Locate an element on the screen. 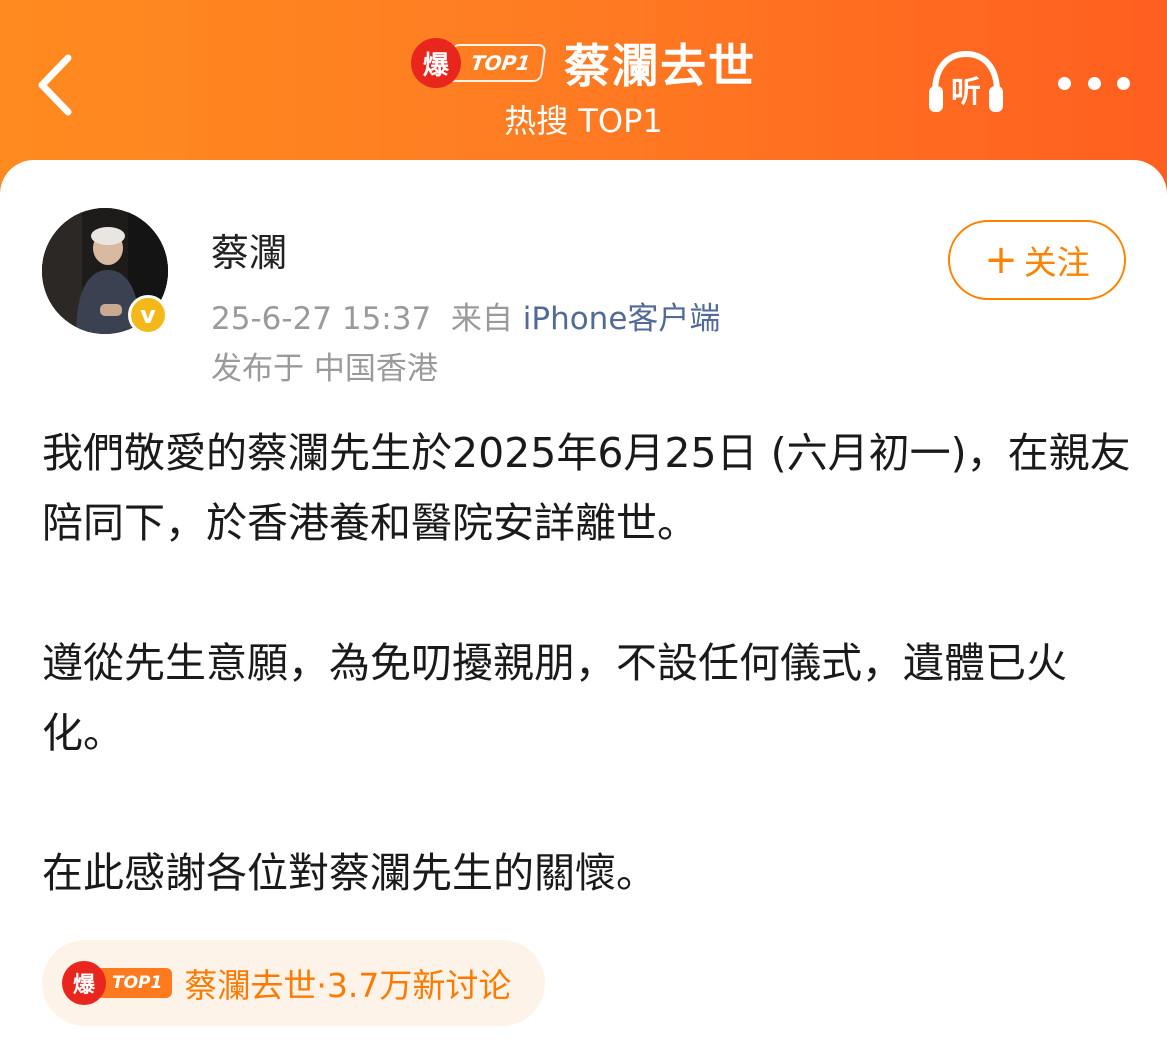  post-source-prefix: 来自 is located at coordinates (481, 319).